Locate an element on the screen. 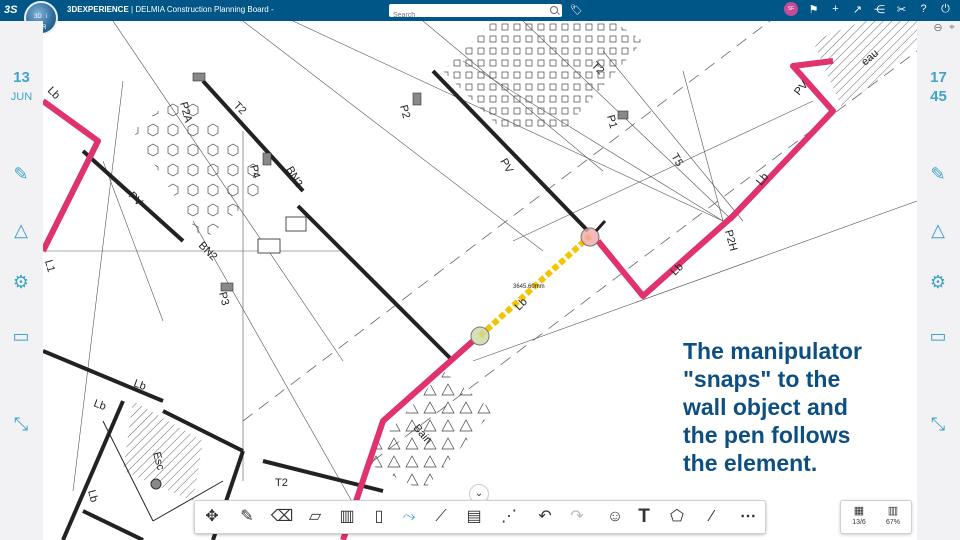 The height and width of the screenshot is (540, 960). caption-line: The manipulator is located at coordinates (772, 351).